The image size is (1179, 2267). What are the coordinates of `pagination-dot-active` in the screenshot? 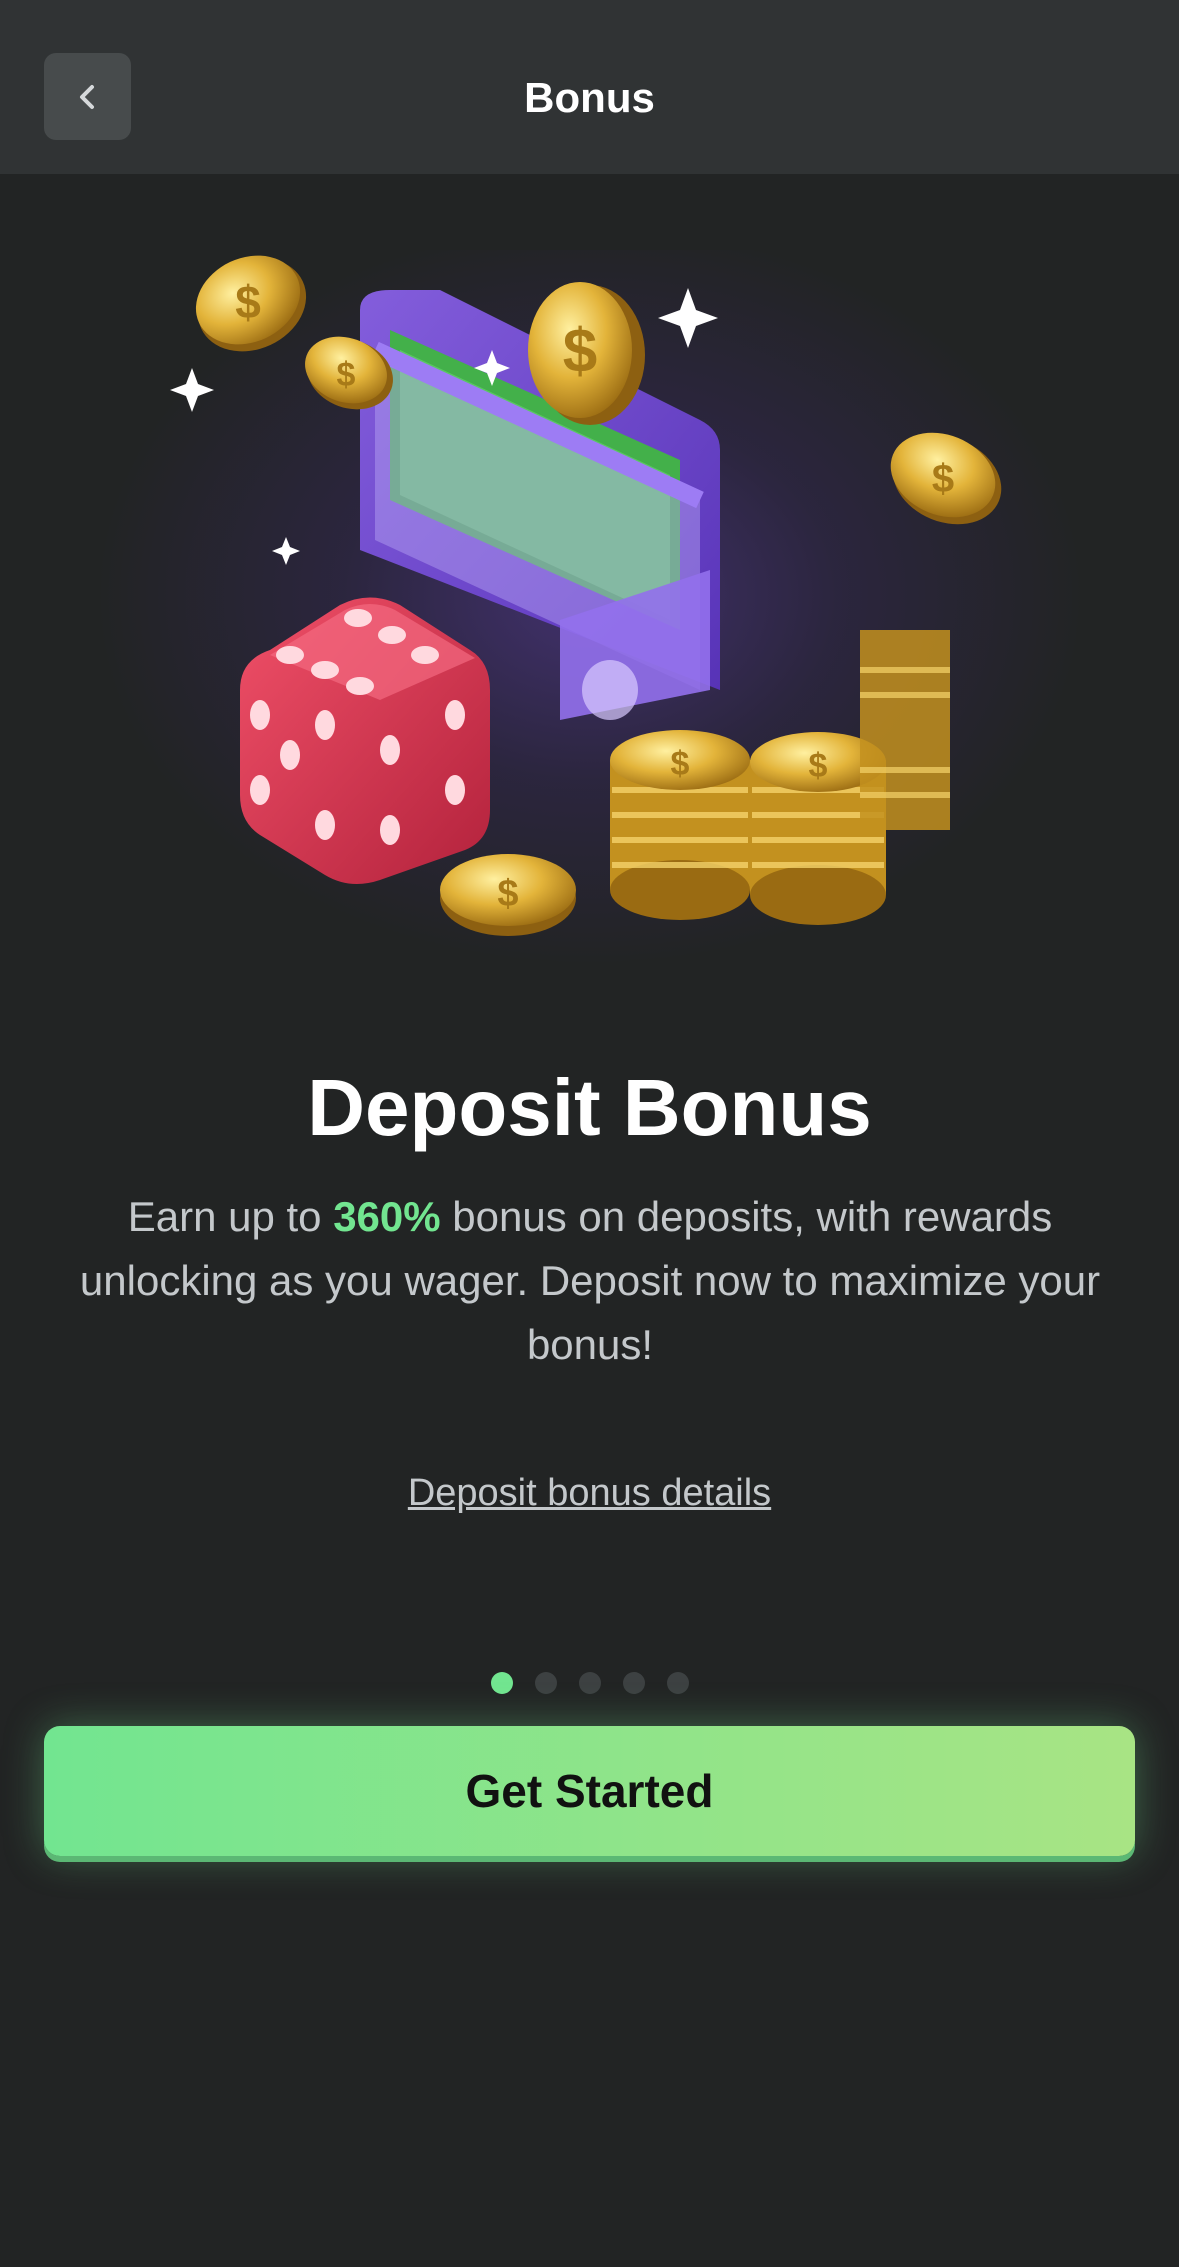 It's located at (501, 1683).